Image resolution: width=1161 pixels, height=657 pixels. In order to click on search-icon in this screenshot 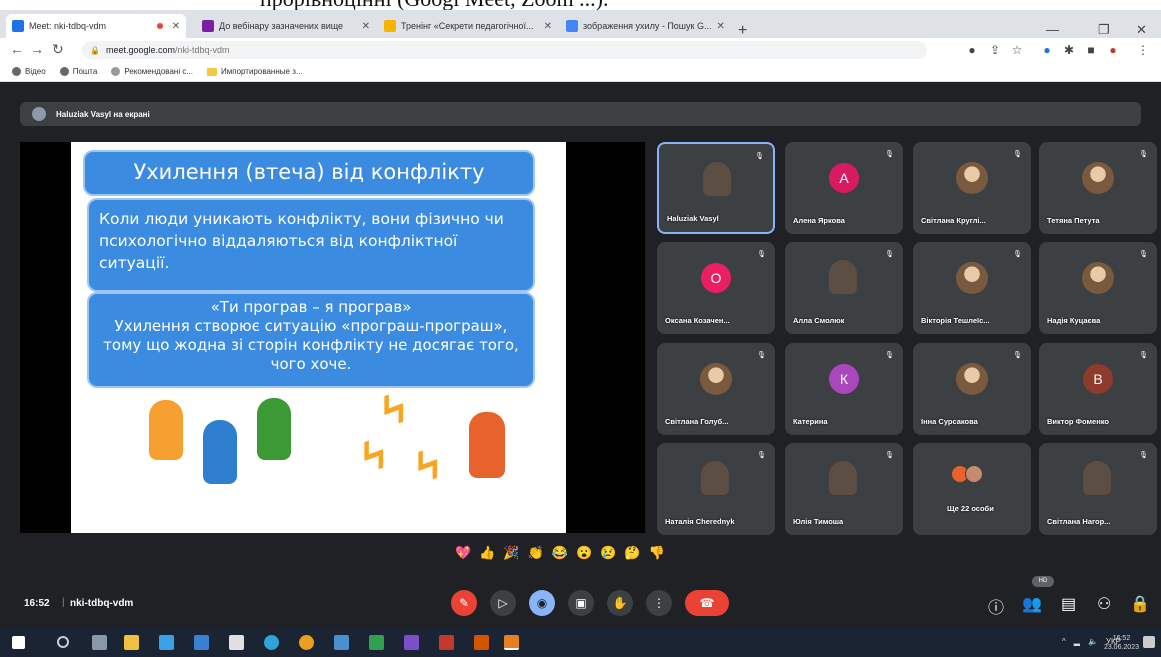, I will do `click(63, 642)`.